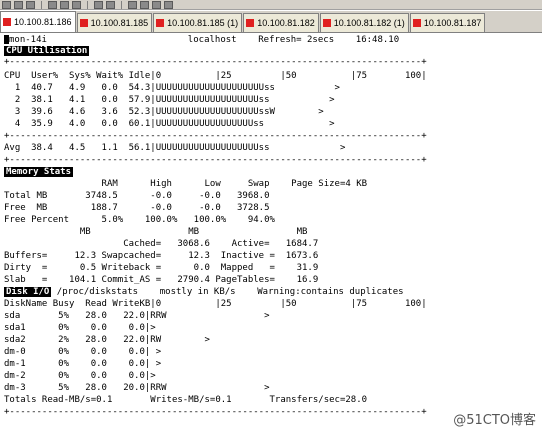  What do you see at coordinates (139, 220) in the screenshot?
I see `memory-line: Free Percent 5.0% 100.0% 100.0% 94.0%` at bounding box center [139, 220].